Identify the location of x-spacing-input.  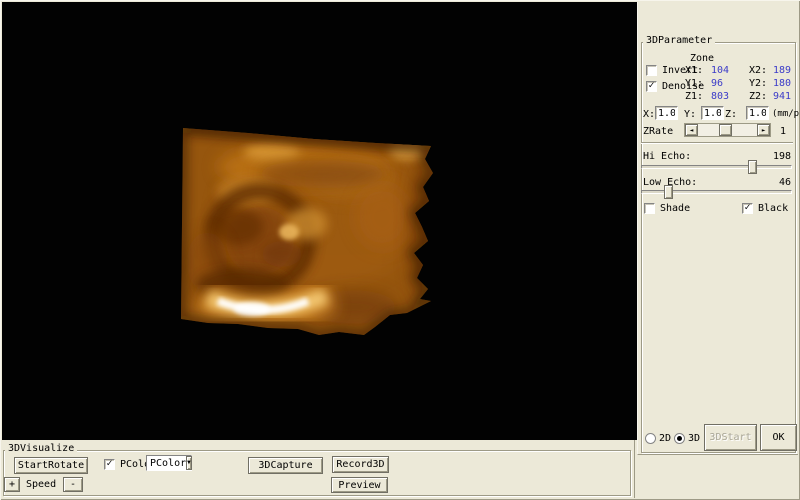
(666, 113).